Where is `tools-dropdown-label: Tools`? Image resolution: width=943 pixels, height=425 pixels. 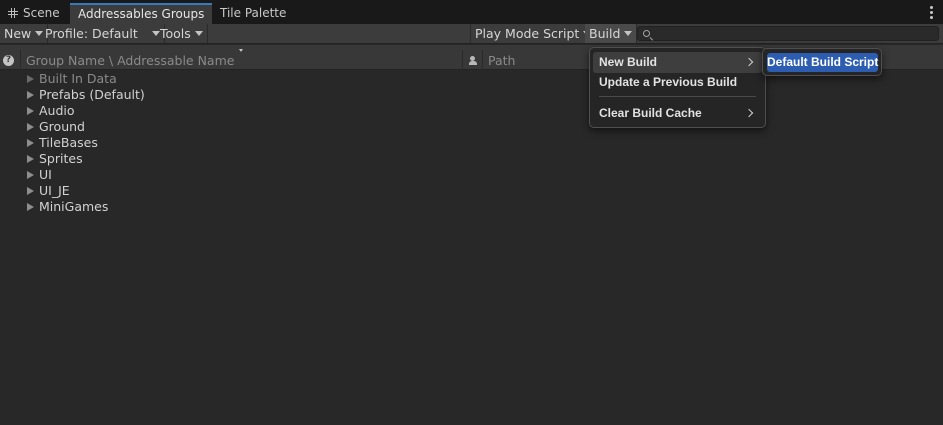
tools-dropdown-label: Tools is located at coordinates (175, 33).